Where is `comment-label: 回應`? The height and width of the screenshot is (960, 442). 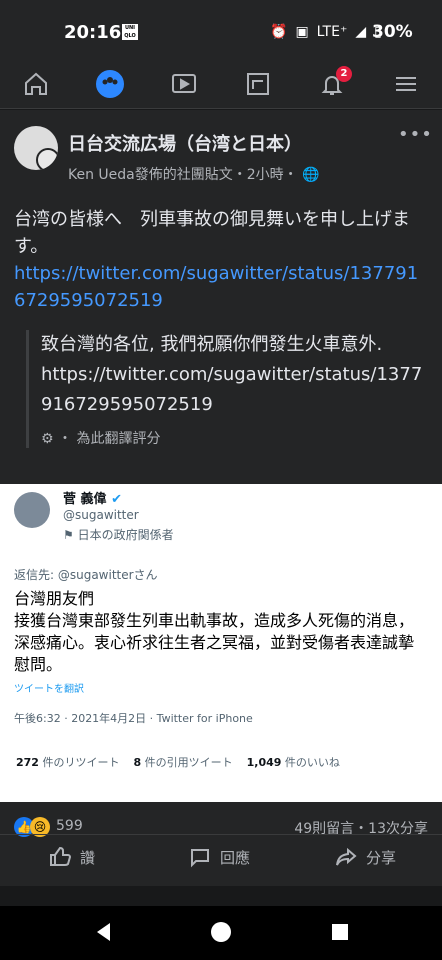
comment-label: 回應 is located at coordinates (235, 857).